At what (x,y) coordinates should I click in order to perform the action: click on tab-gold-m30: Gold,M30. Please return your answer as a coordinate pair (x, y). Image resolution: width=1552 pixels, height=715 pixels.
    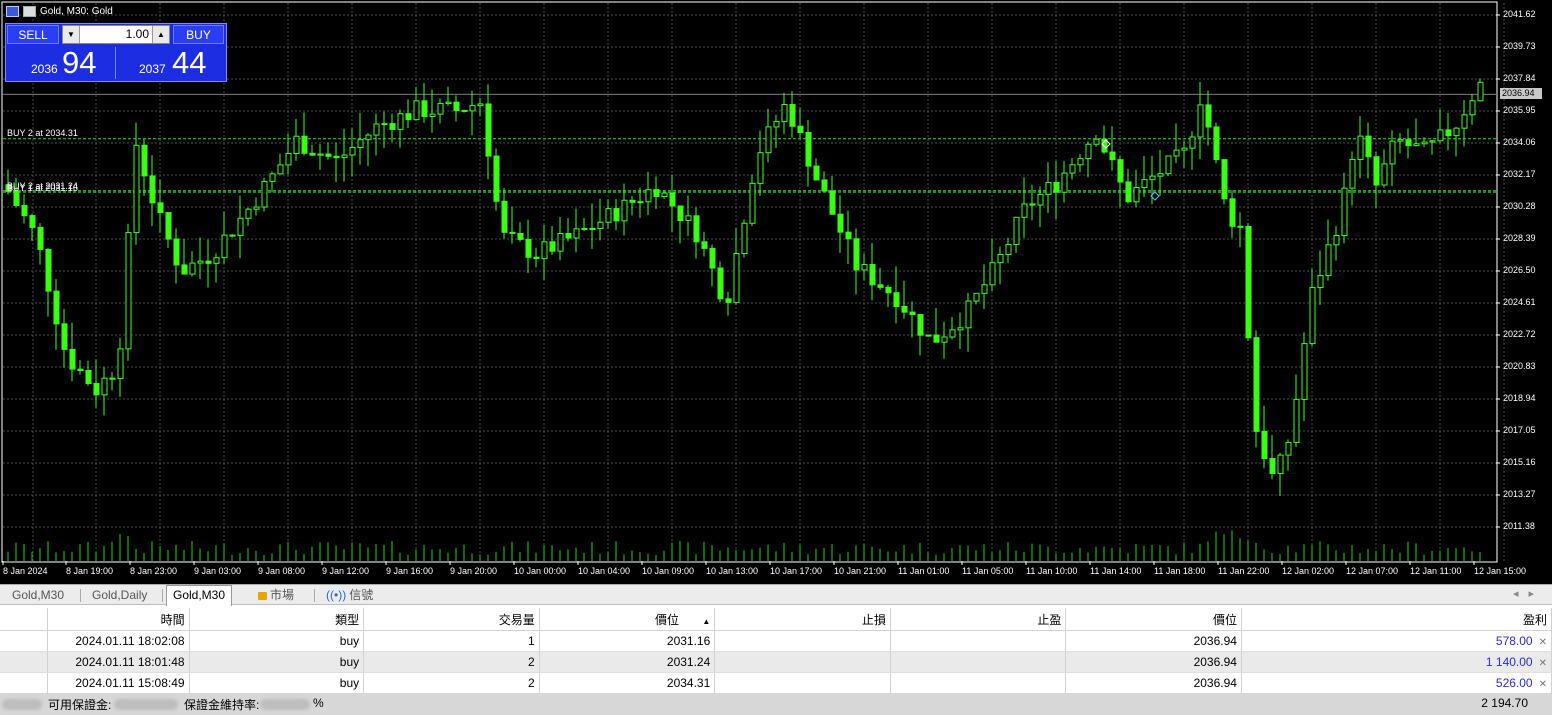
    Looking at the image, I should click on (38, 595).